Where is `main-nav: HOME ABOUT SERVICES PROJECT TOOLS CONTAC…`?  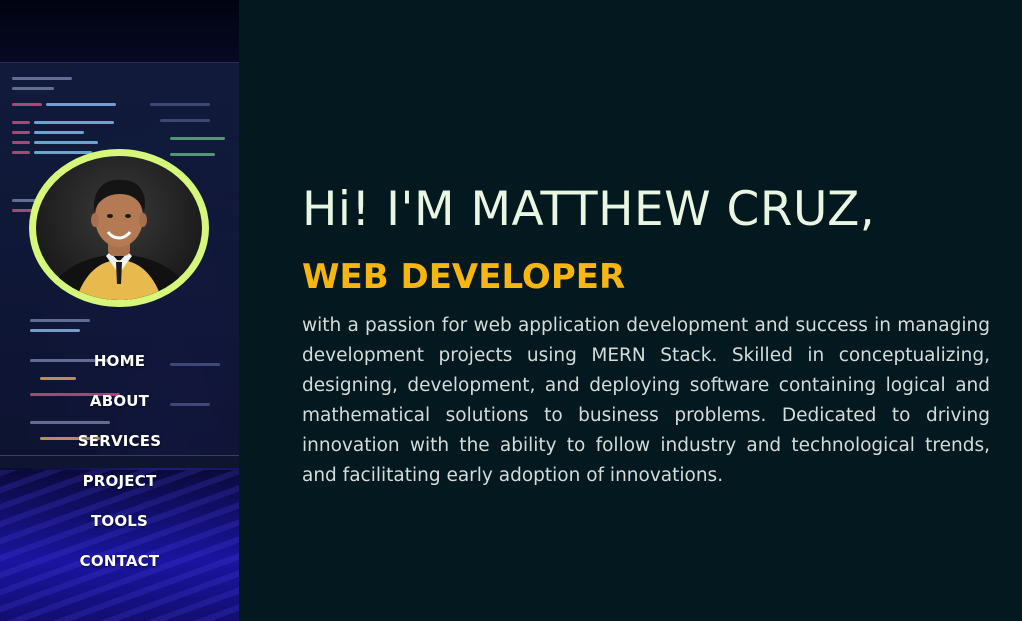 main-nav: HOME ABOUT SERVICES PROJECT TOOLS CONTAC… is located at coordinates (119, 466).